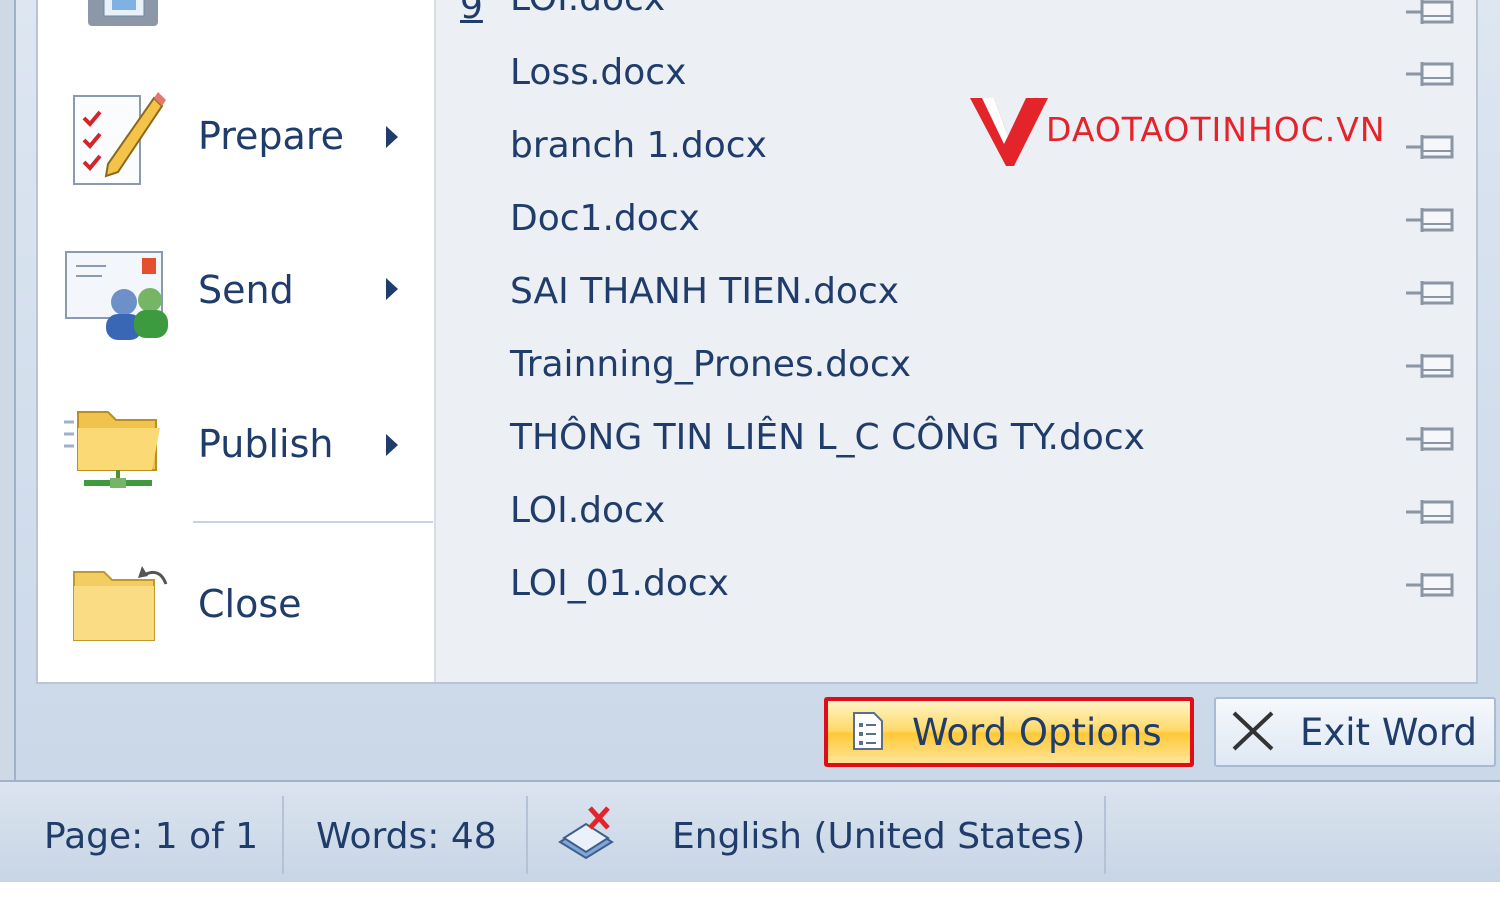 The image size is (1500, 902). Describe the element at coordinates (266, 444) in the screenshot. I see `publish-label: Publish` at that location.